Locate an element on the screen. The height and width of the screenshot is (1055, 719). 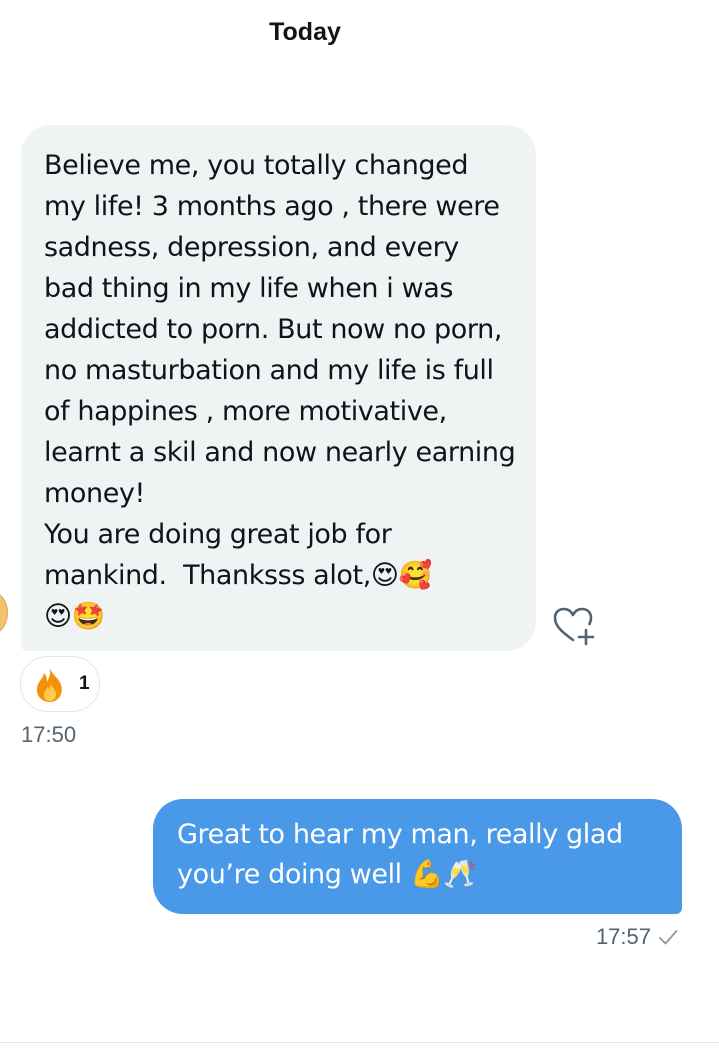
avatar is located at coordinates (4, 613).